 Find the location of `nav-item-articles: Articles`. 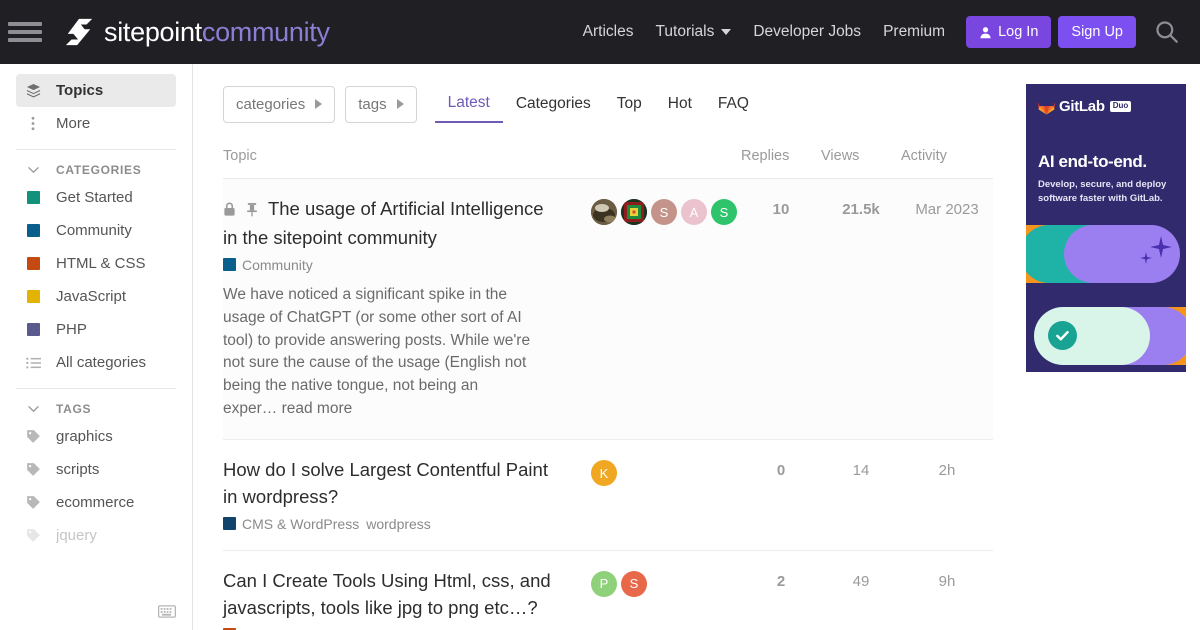

nav-item-articles: Articles is located at coordinates (608, 32).